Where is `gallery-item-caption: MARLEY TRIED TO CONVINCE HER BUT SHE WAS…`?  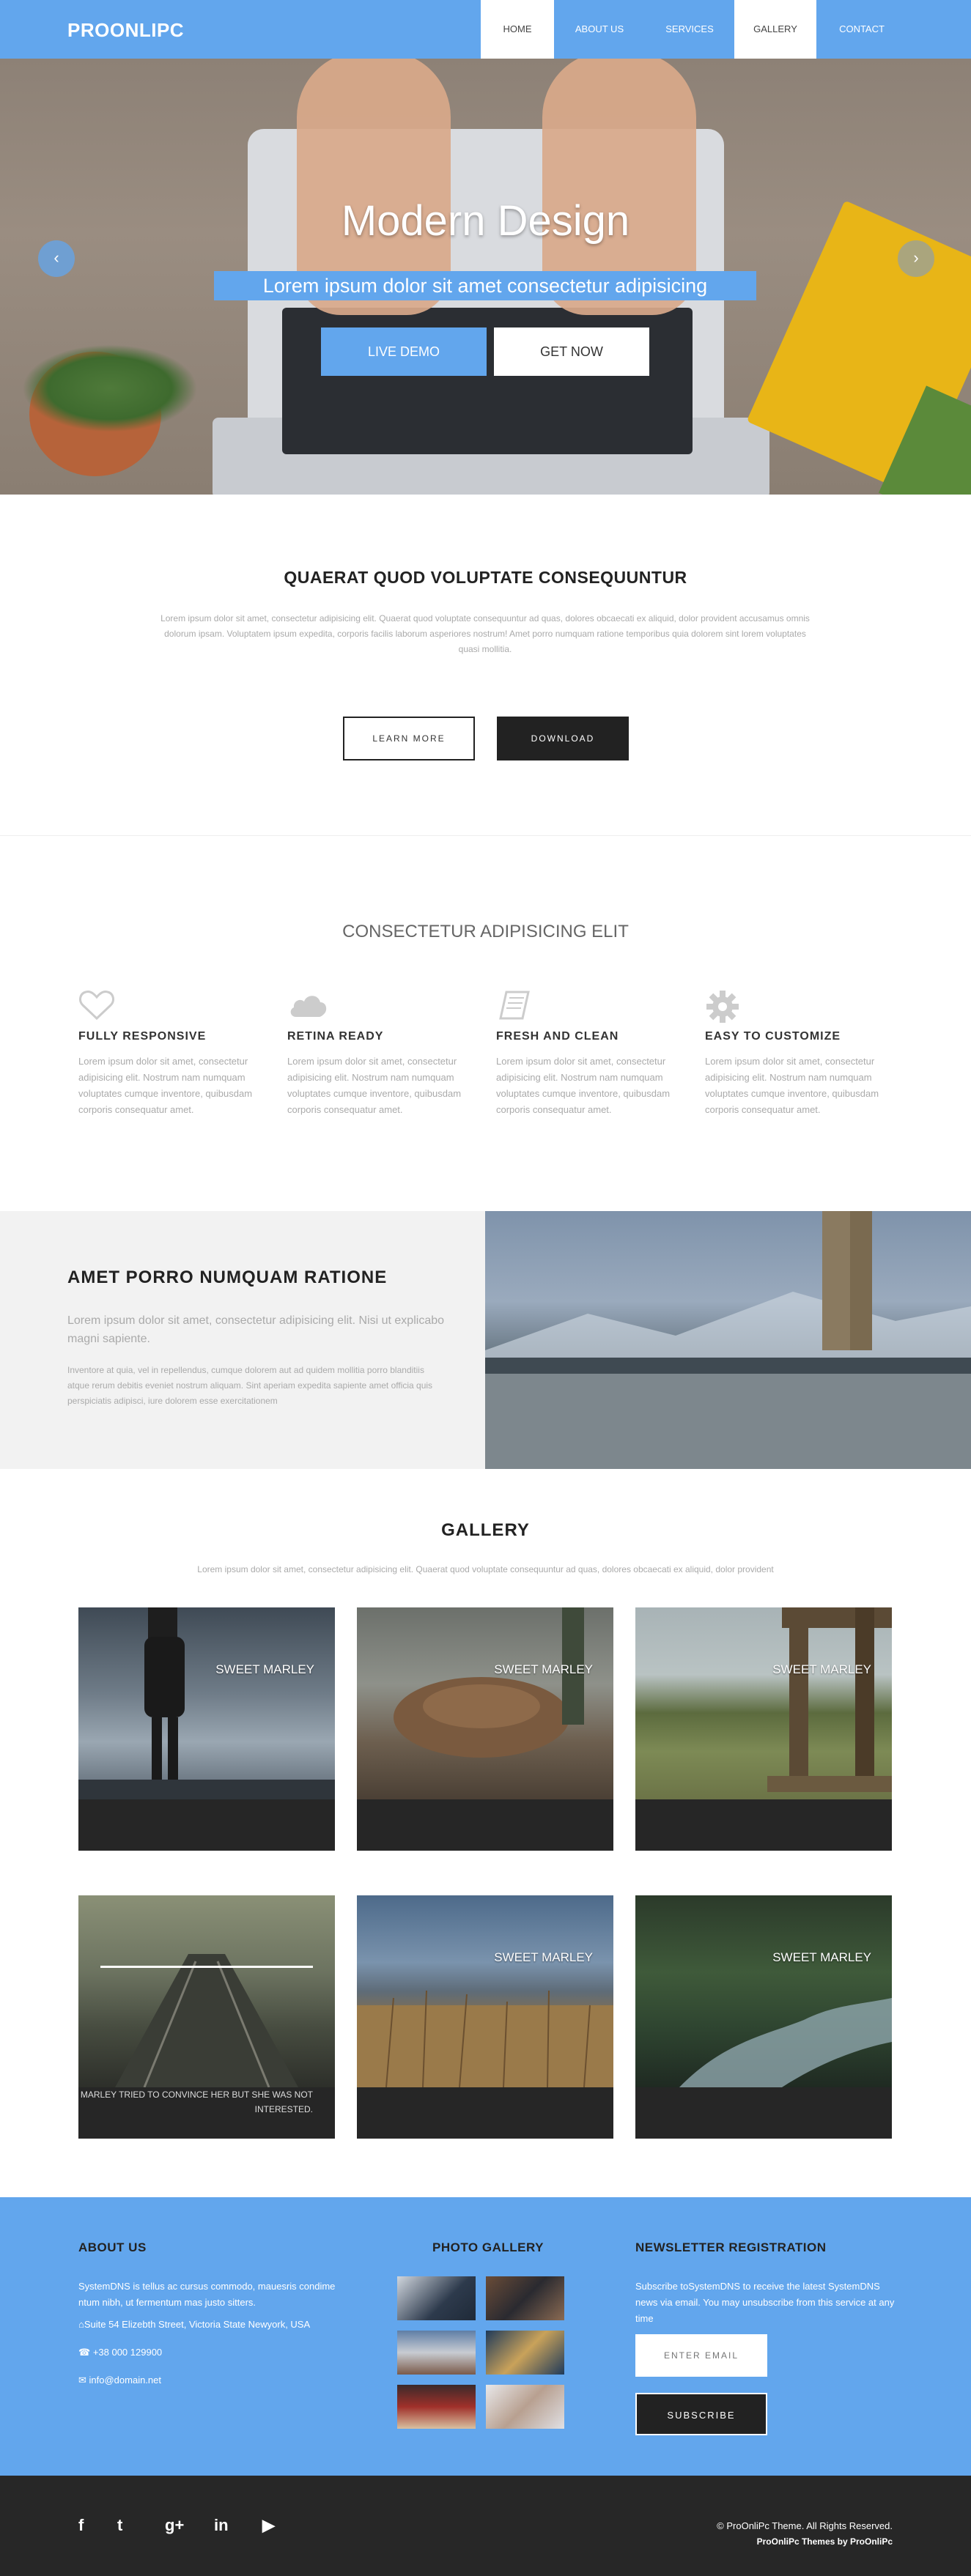
gallery-item-caption: MARLEY TRIED TO CONVINCE HER BUT SHE WAS… is located at coordinates (196, 2102).